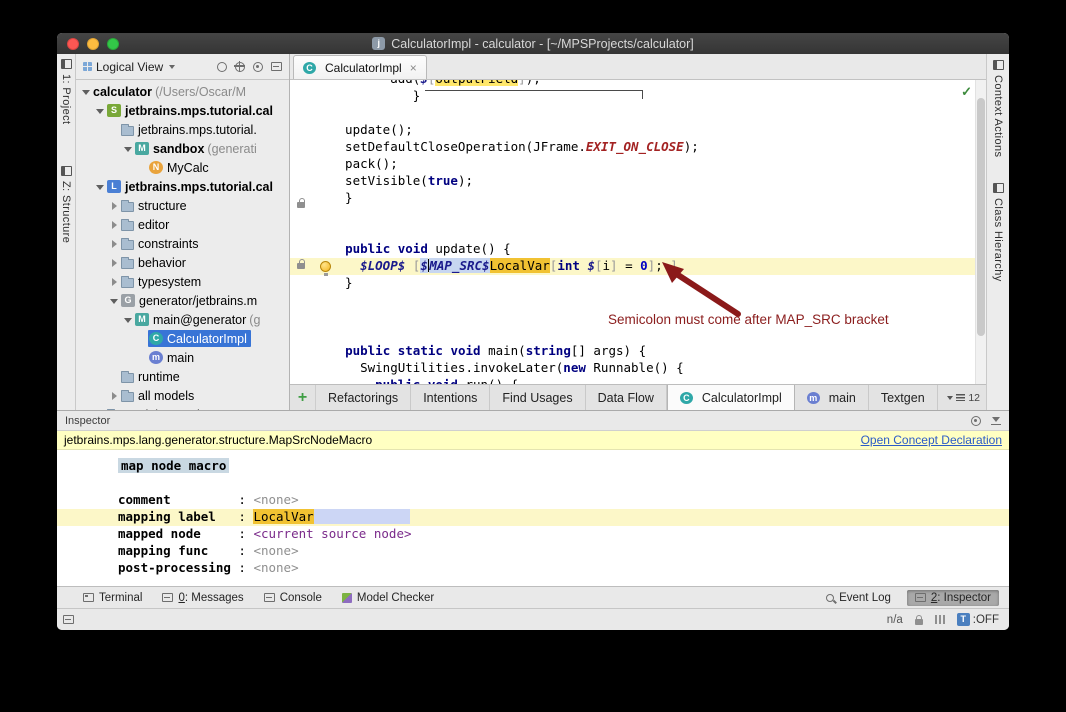 Image resolution: width=1066 pixels, height=712 pixels. I want to click on view-selector: Logical View, so click(129, 67).